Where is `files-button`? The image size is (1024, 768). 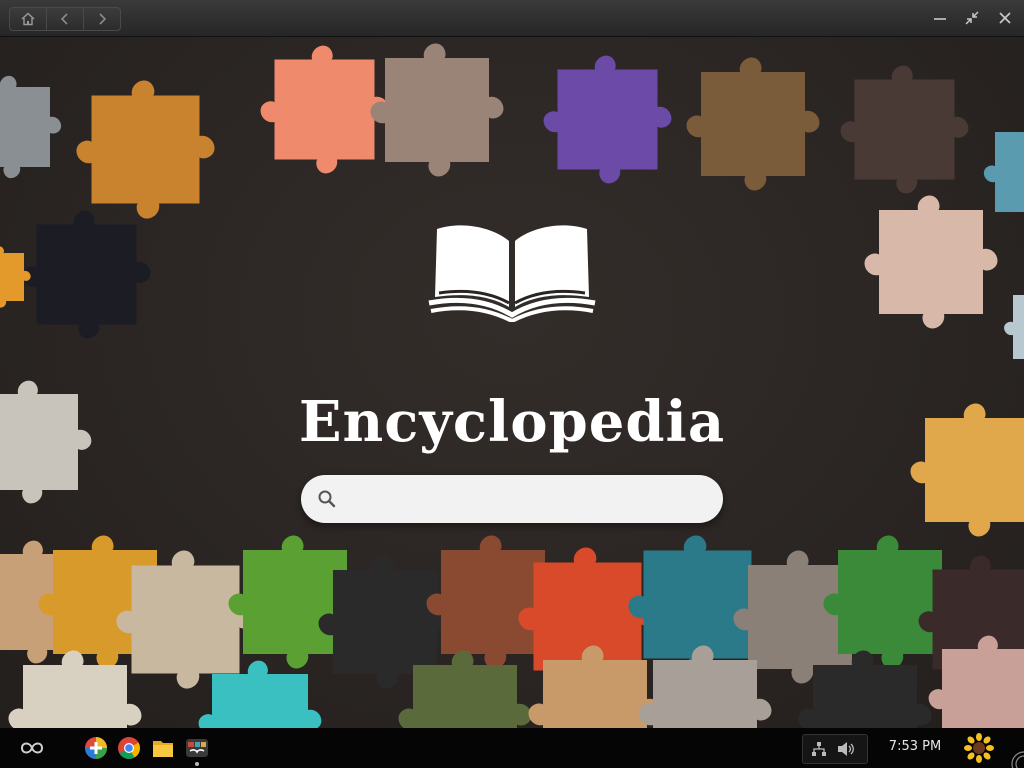 files-button is located at coordinates (163, 748).